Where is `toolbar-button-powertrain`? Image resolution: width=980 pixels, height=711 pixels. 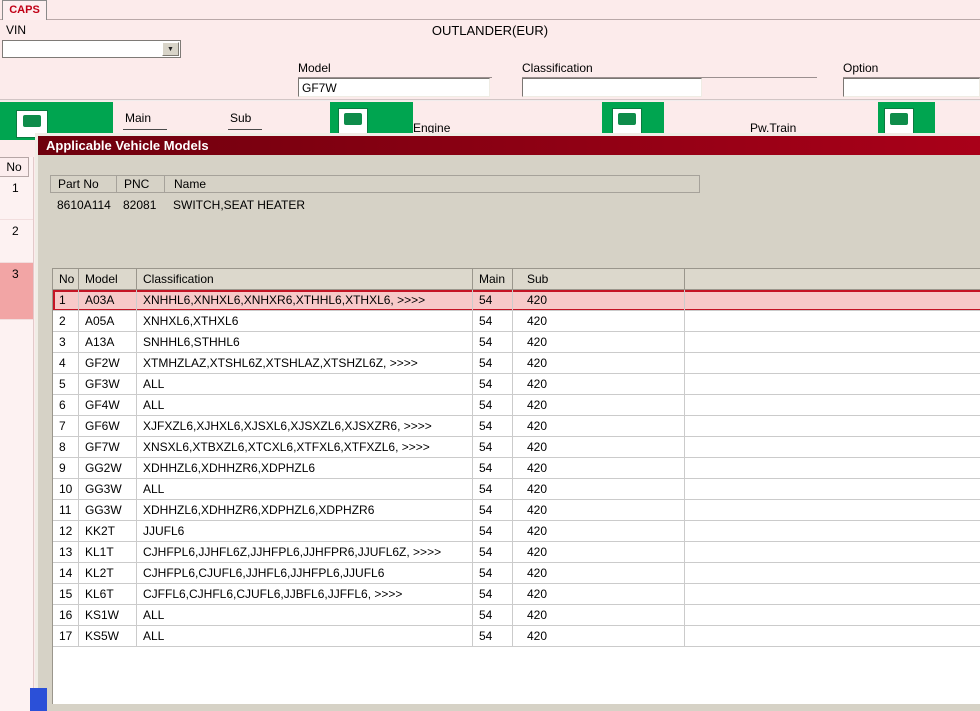
toolbar-button-powertrain is located at coordinates (627, 122).